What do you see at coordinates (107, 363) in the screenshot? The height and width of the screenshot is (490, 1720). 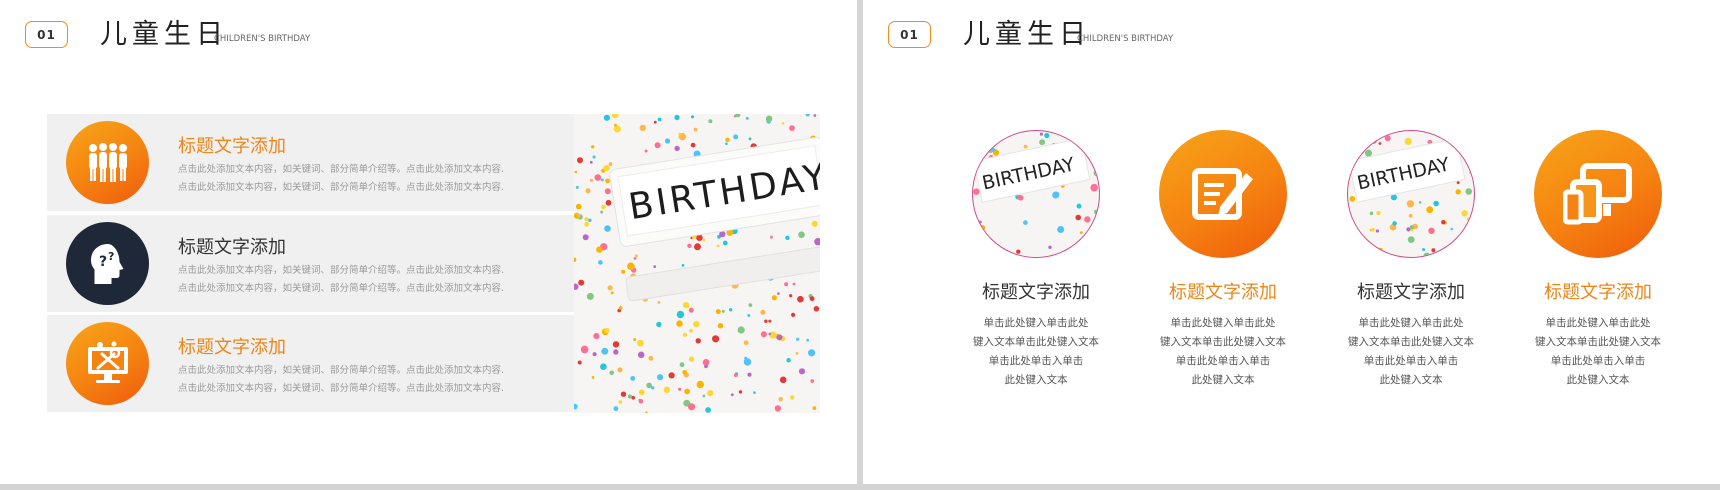 I see `monitor-tools-icon` at bounding box center [107, 363].